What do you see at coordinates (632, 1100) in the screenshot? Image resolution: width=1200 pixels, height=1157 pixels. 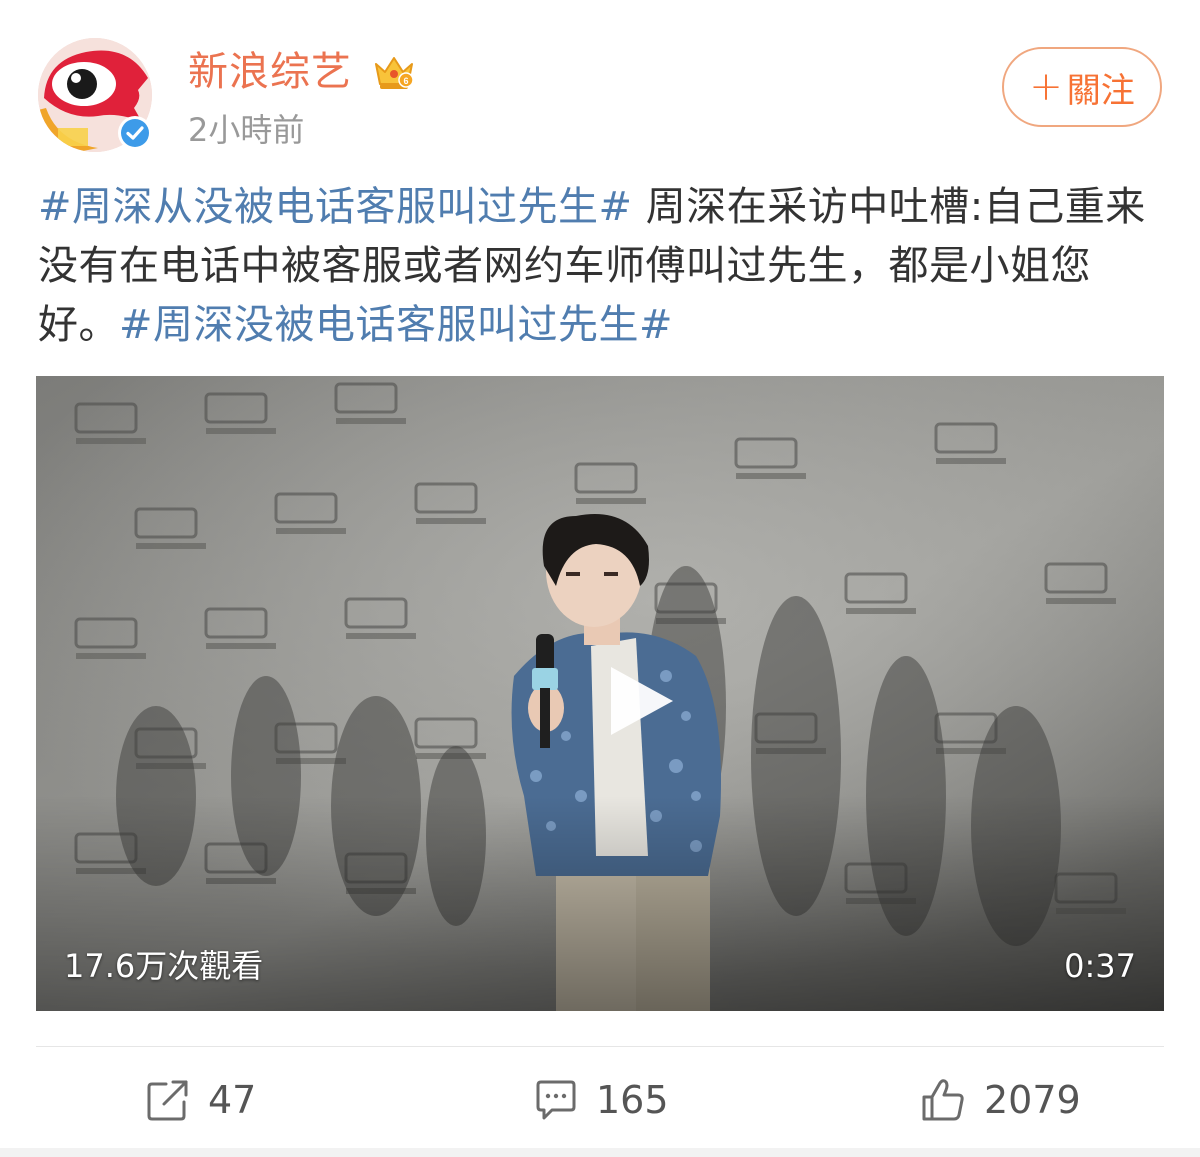 I see `comment-count: 165` at bounding box center [632, 1100].